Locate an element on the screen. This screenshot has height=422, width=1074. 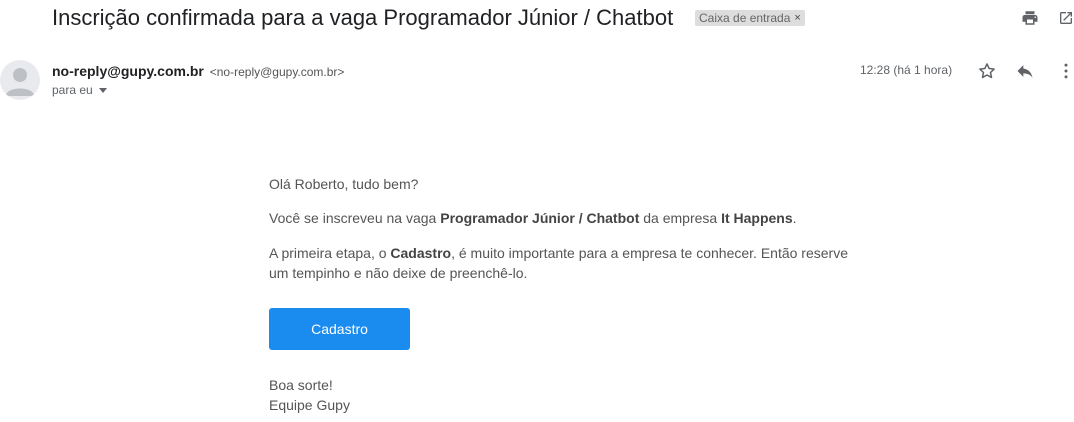
inbox-label-chip: Caixa de entrada × is located at coordinates (750, 18).